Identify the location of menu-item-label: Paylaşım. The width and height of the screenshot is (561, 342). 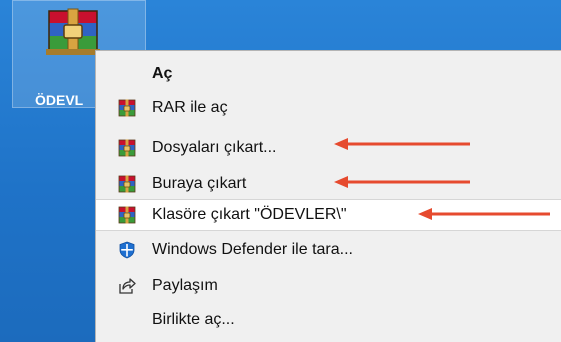
(185, 285).